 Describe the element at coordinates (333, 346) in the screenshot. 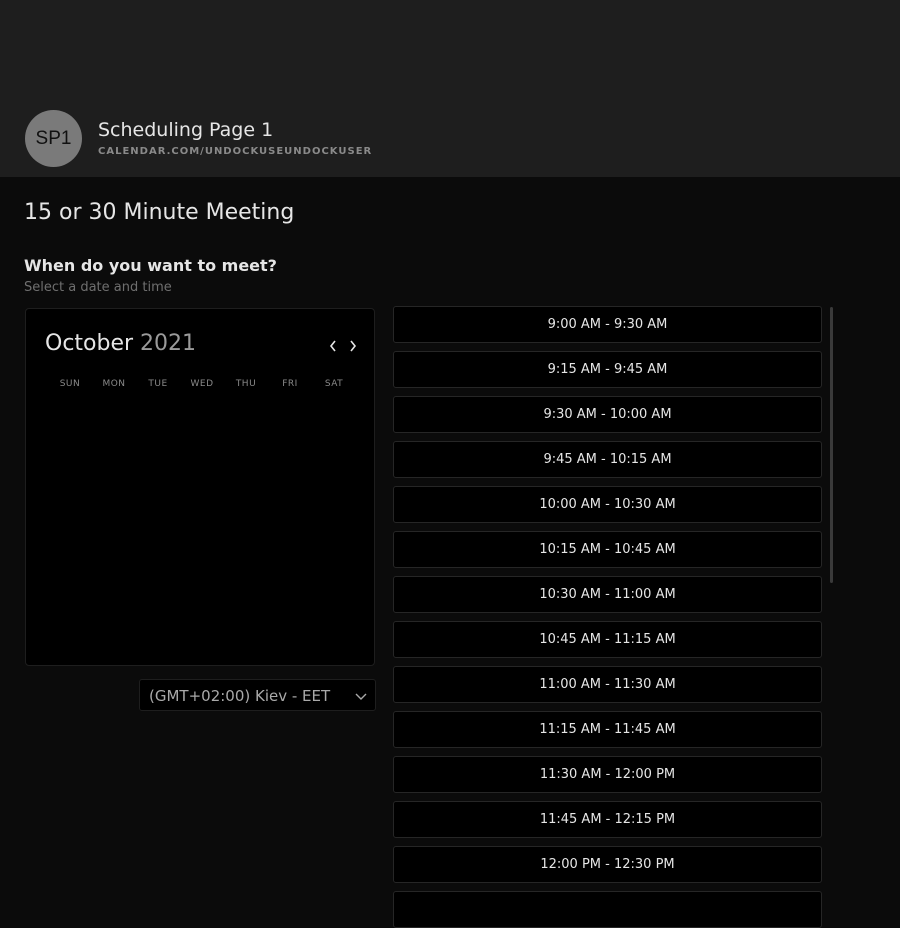

I see `chevron-left-icon` at that location.